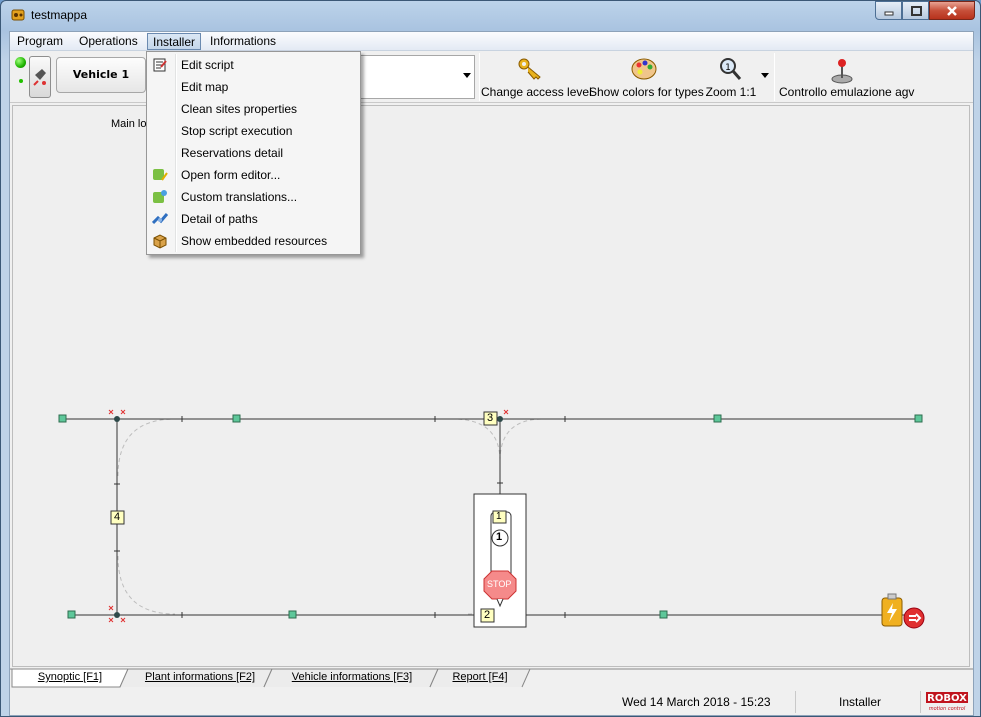 This screenshot has width=981, height=717. I want to click on plug-icon, so click(39, 77).